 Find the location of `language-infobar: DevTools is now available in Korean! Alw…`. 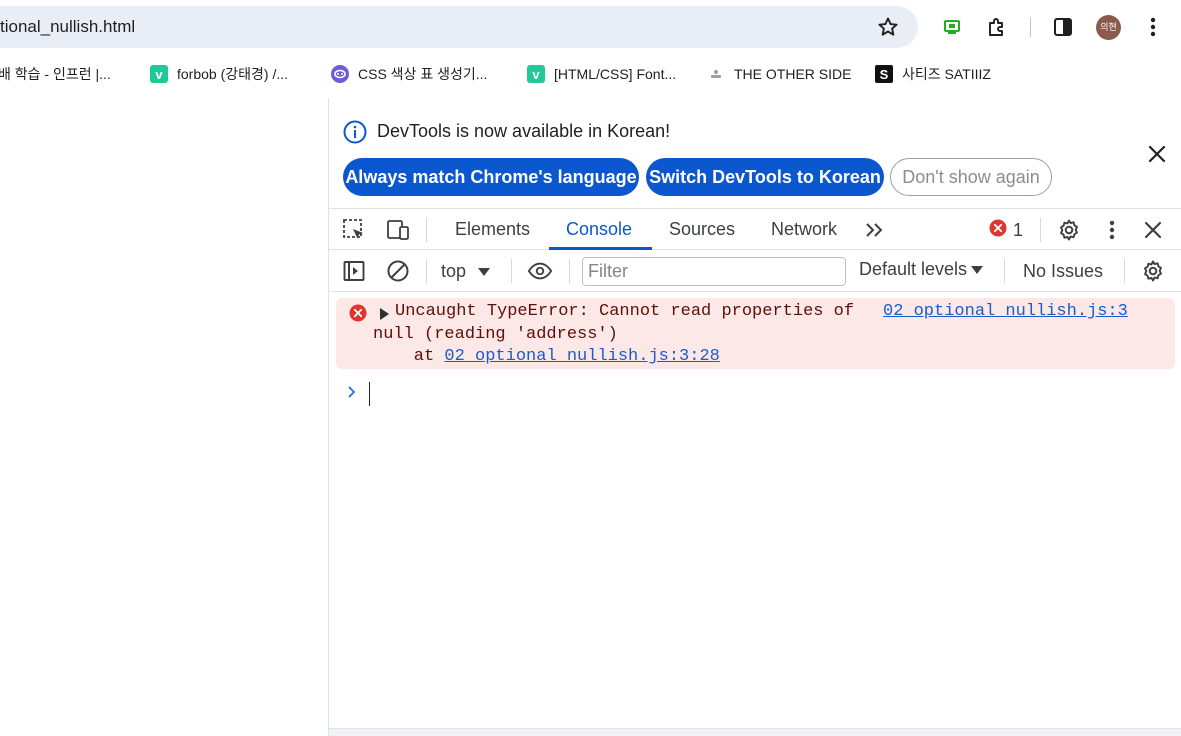

language-infobar: DevTools is now available in Korean! Alw… is located at coordinates (755, 153).